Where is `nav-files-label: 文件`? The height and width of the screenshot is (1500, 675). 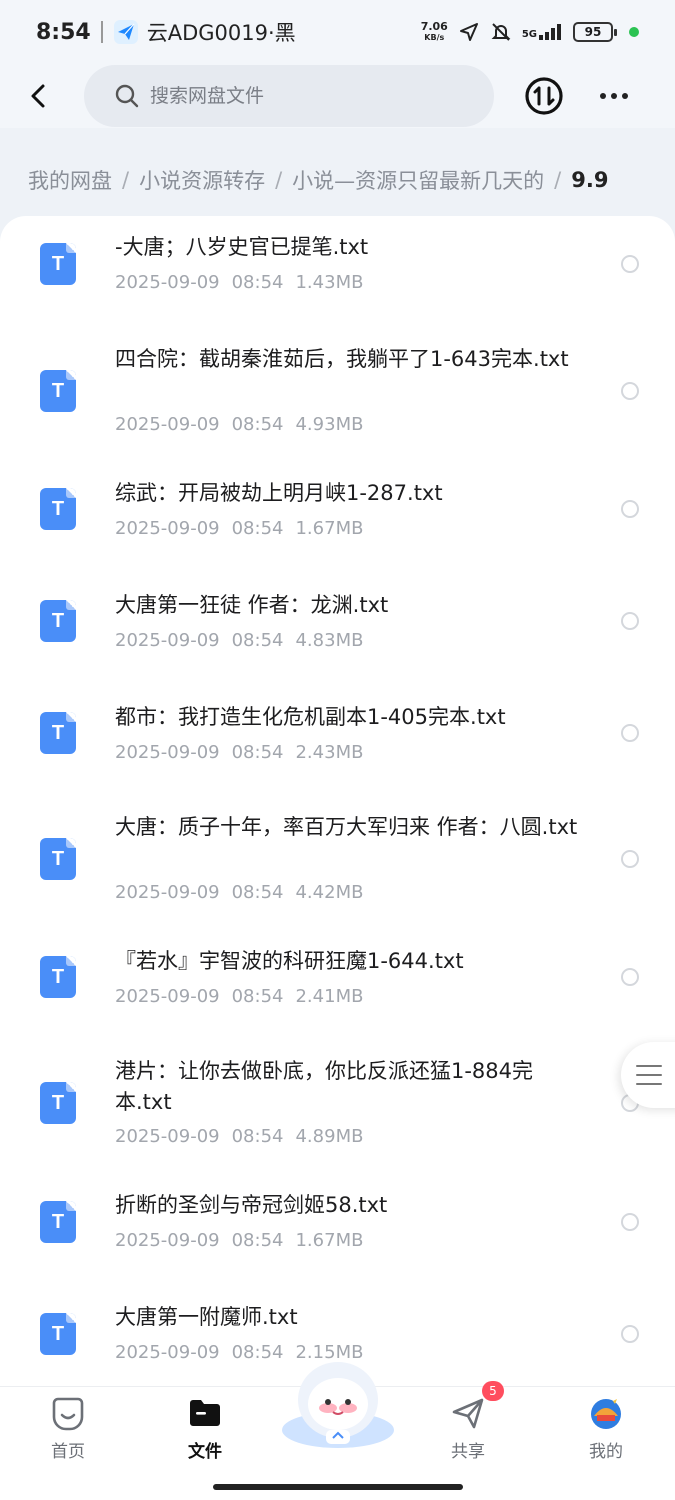
nav-files-label: 文件 is located at coordinates (205, 1452).